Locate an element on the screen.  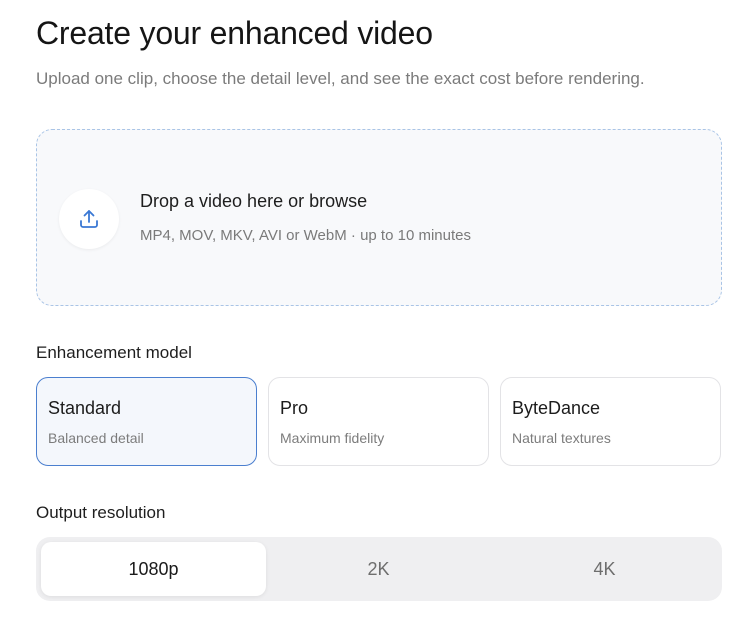
page-title: Create your enhanced video is located at coordinates (234, 33).